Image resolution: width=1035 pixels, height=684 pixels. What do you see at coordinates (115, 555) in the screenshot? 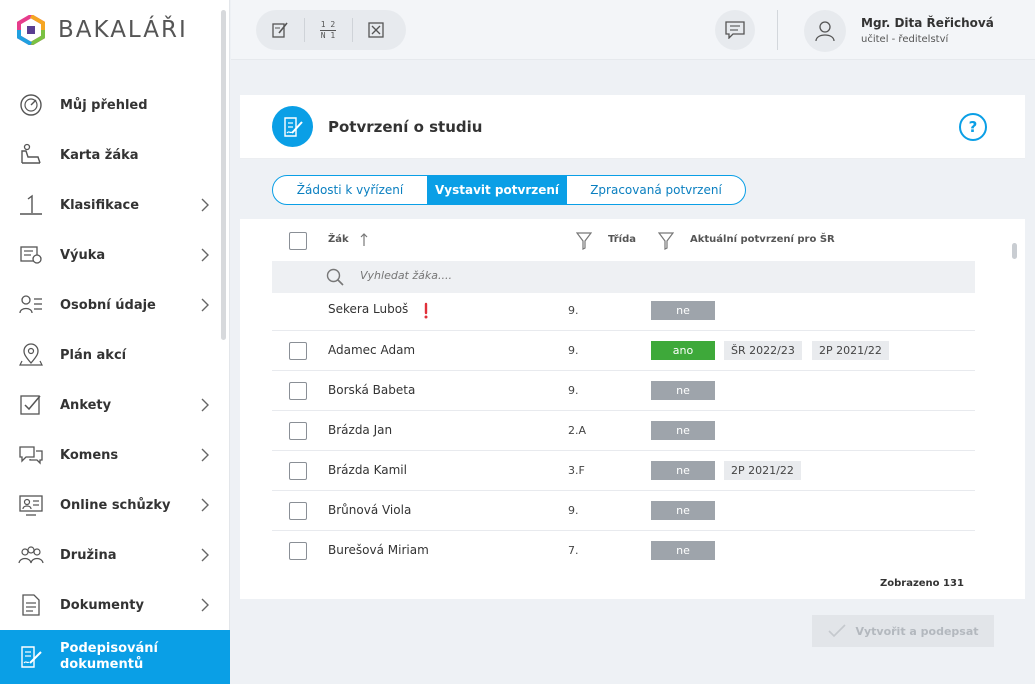
I see `sidebar-item-druzina: Družina` at bounding box center [115, 555].